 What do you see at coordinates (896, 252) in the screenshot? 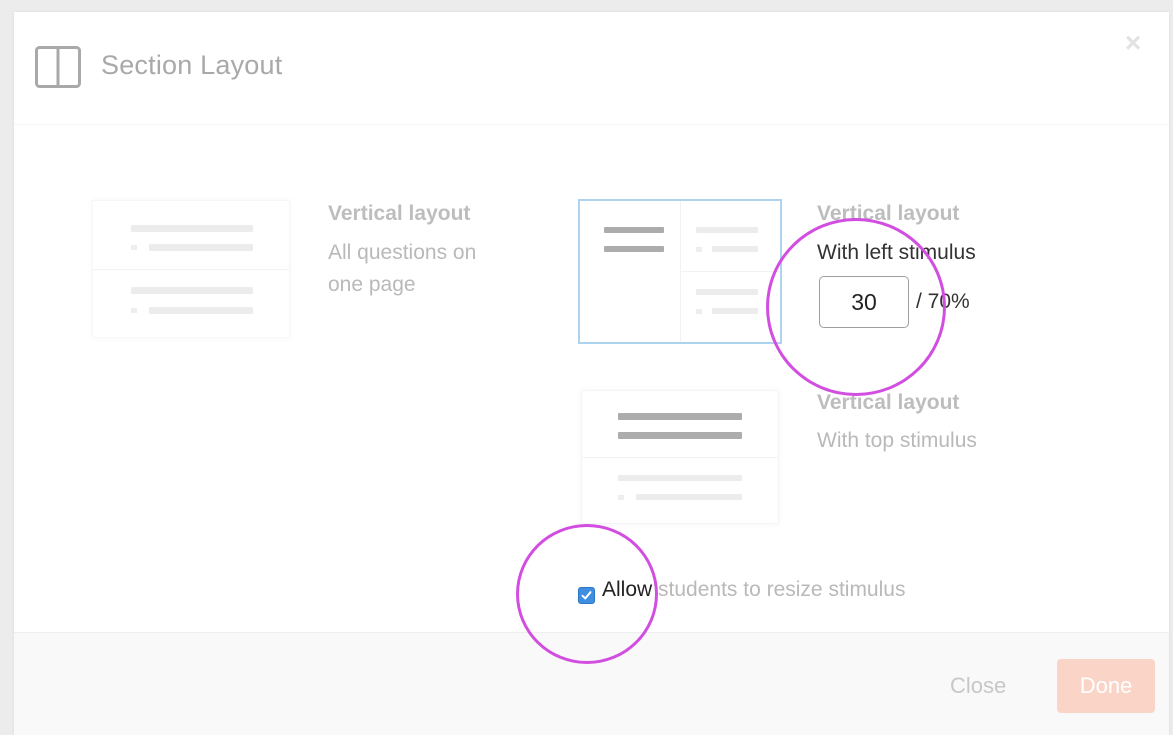
I see `option-subtitle: With left stimulus` at bounding box center [896, 252].